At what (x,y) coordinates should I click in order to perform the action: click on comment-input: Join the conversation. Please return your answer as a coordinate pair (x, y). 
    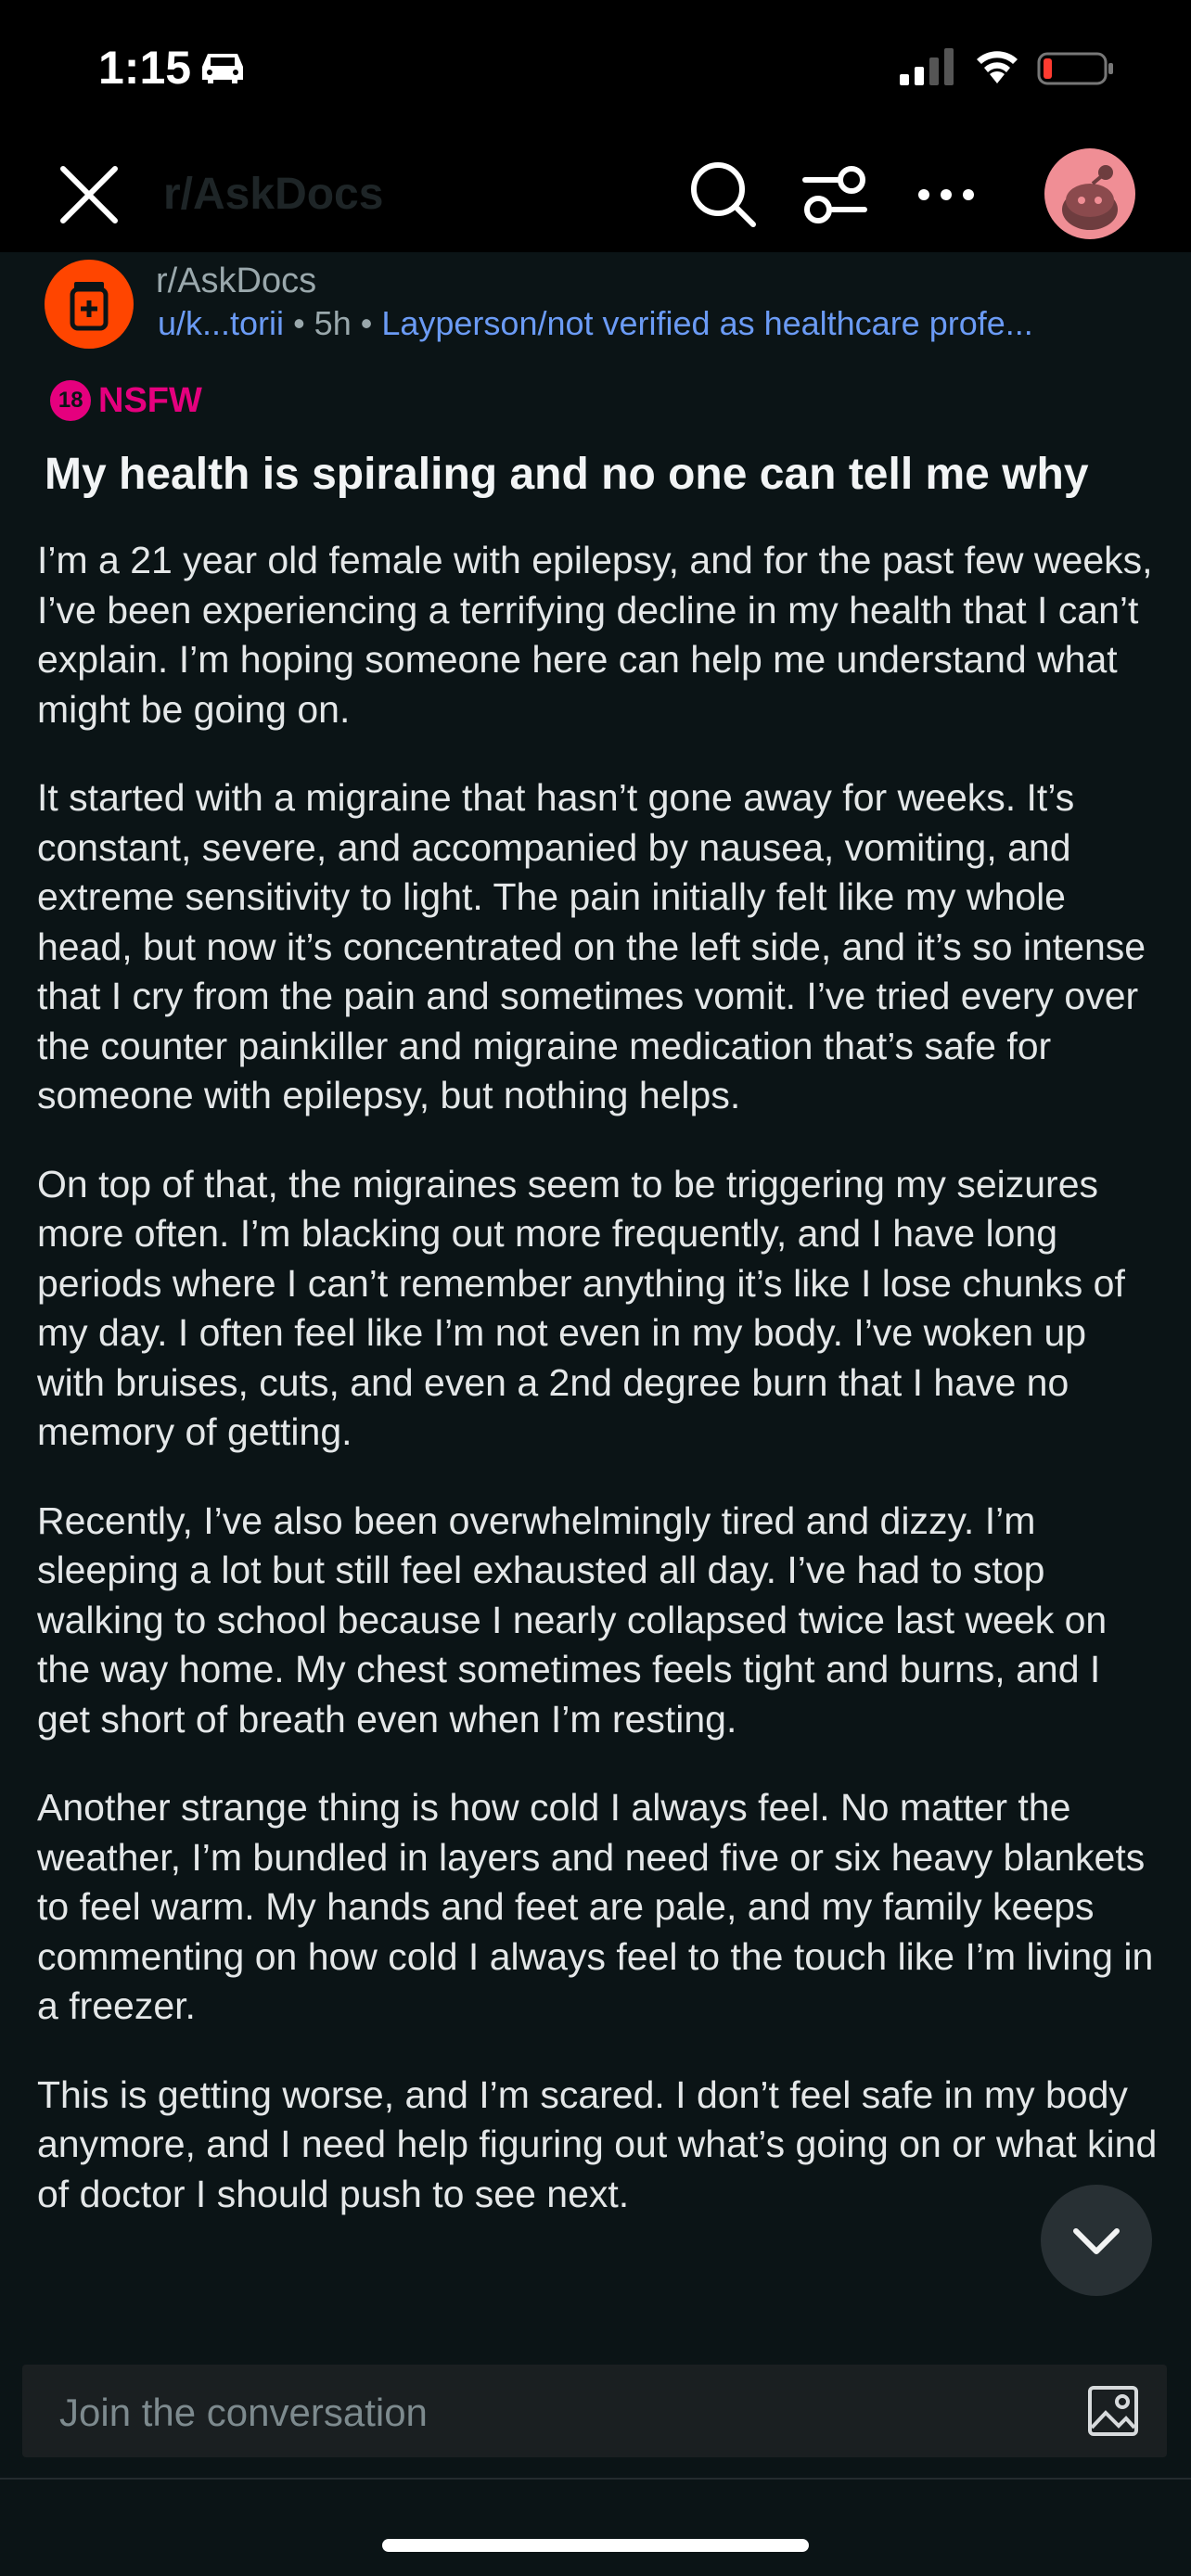
    Looking at the image, I should click on (594, 2411).